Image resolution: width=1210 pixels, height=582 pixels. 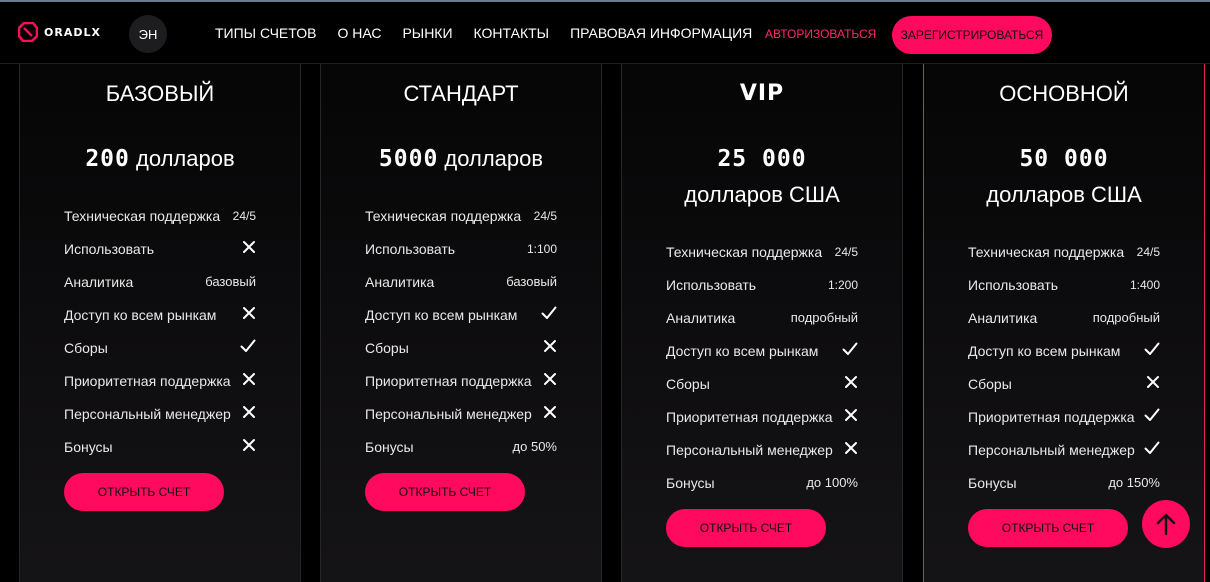 What do you see at coordinates (842, 284) in the screenshot?
I see `feature-value: 1:200` at bounding box center [842, 284].